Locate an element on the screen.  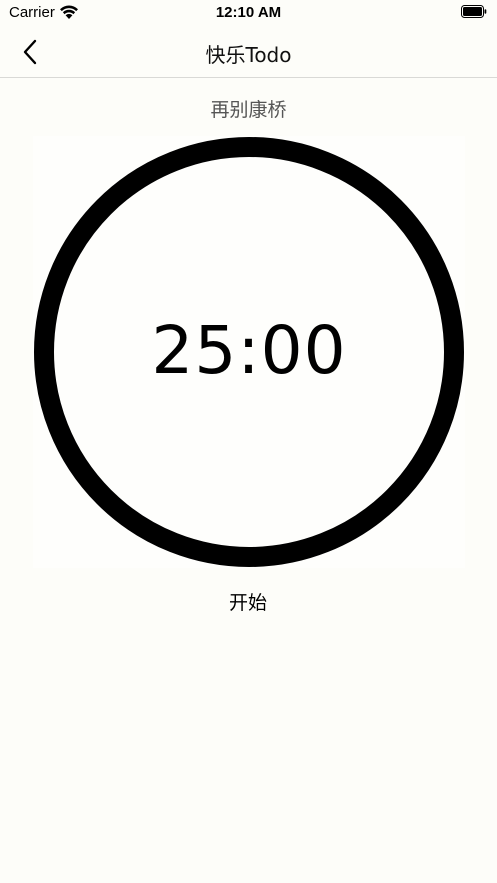
clock-label: 12:10 AM is located at coordinates (248, 12).